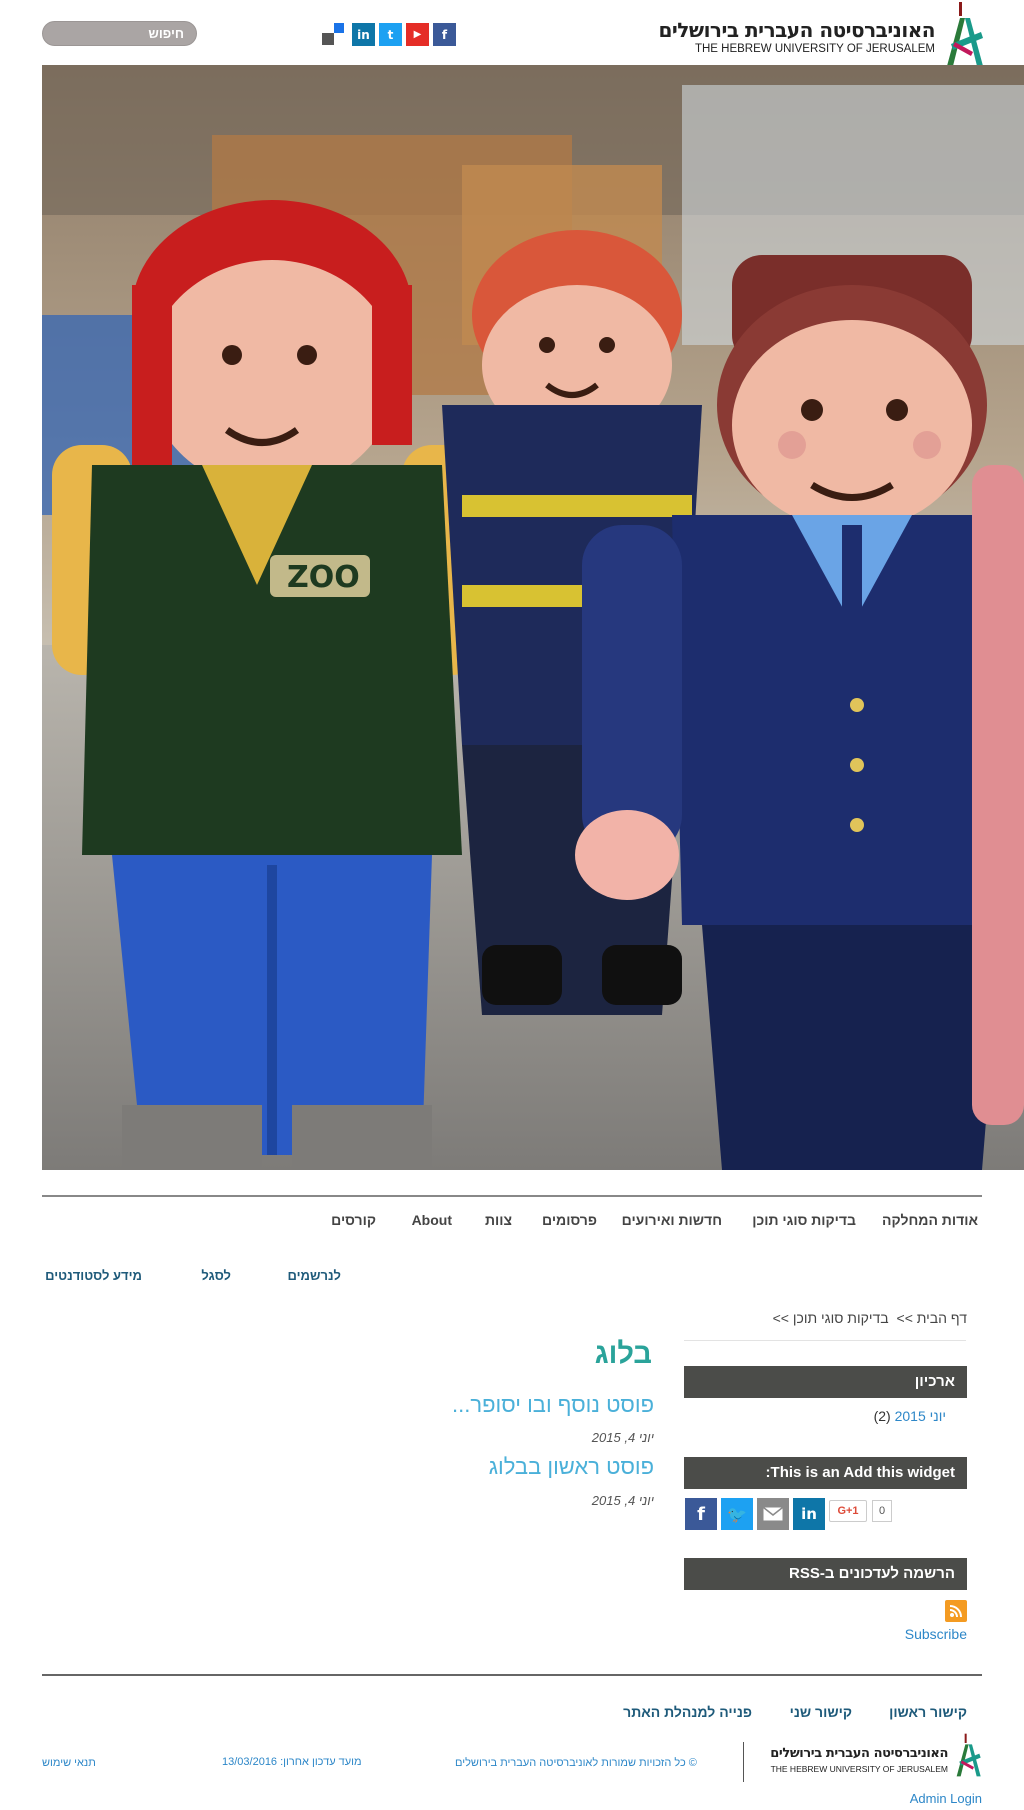 This screenshot has width=1024, height=1810. What do you see at coordinates (930, 1220) in the screenshot?
I see `nav-item-about-department: אודות המחלקה` at bounding box center [930, 1220].